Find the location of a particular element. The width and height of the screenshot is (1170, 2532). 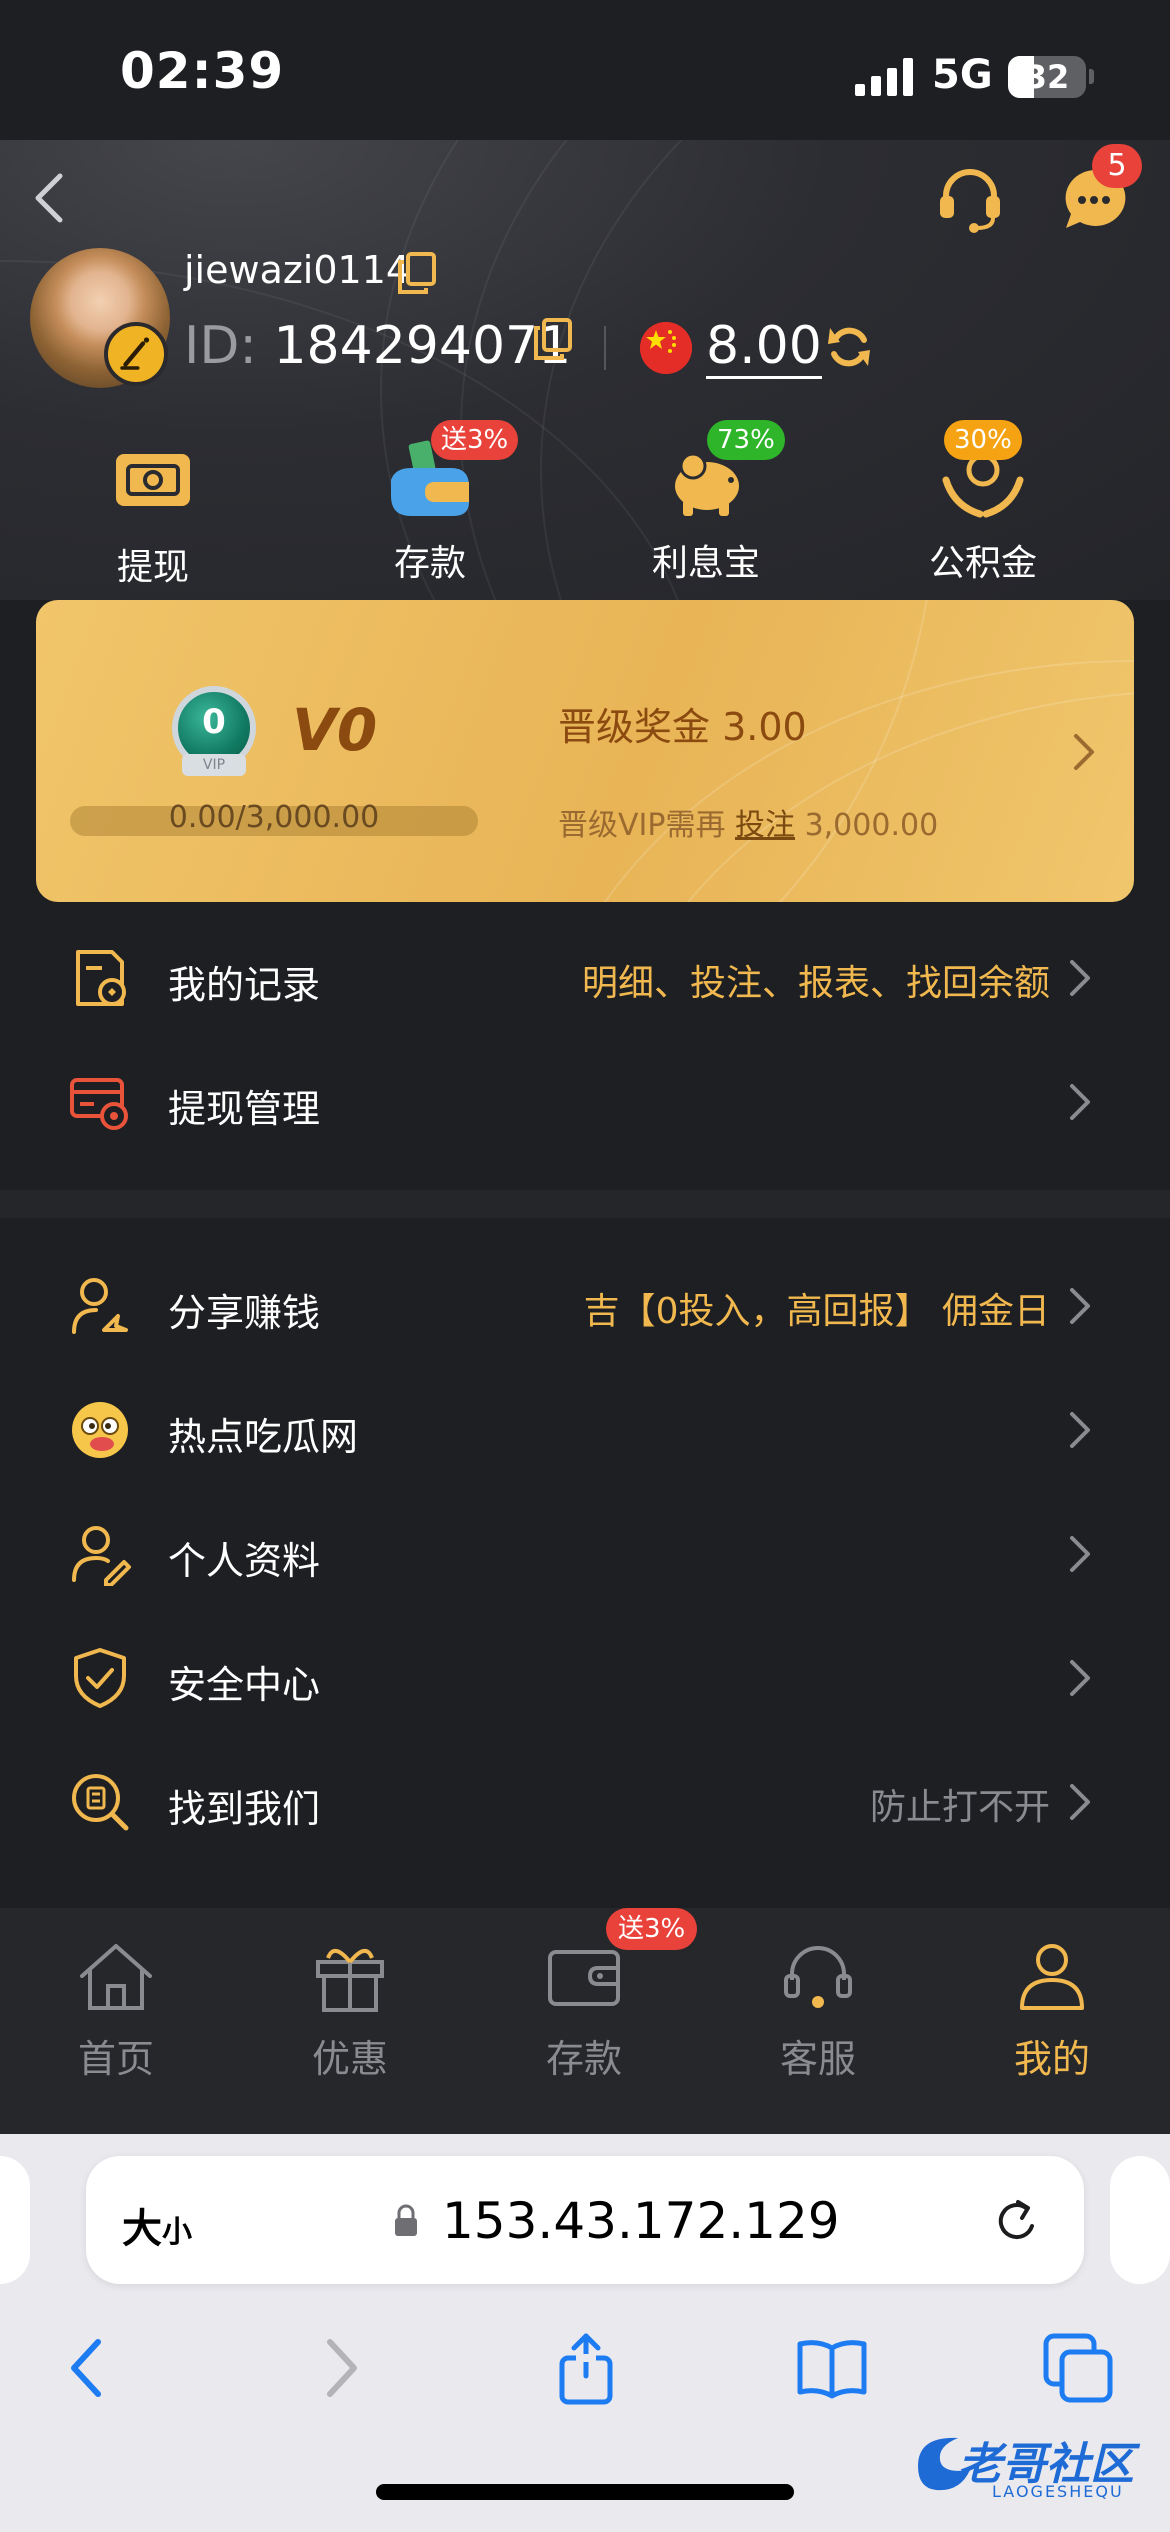

text-size-small: 小 is located at coordinates (177, 2232).